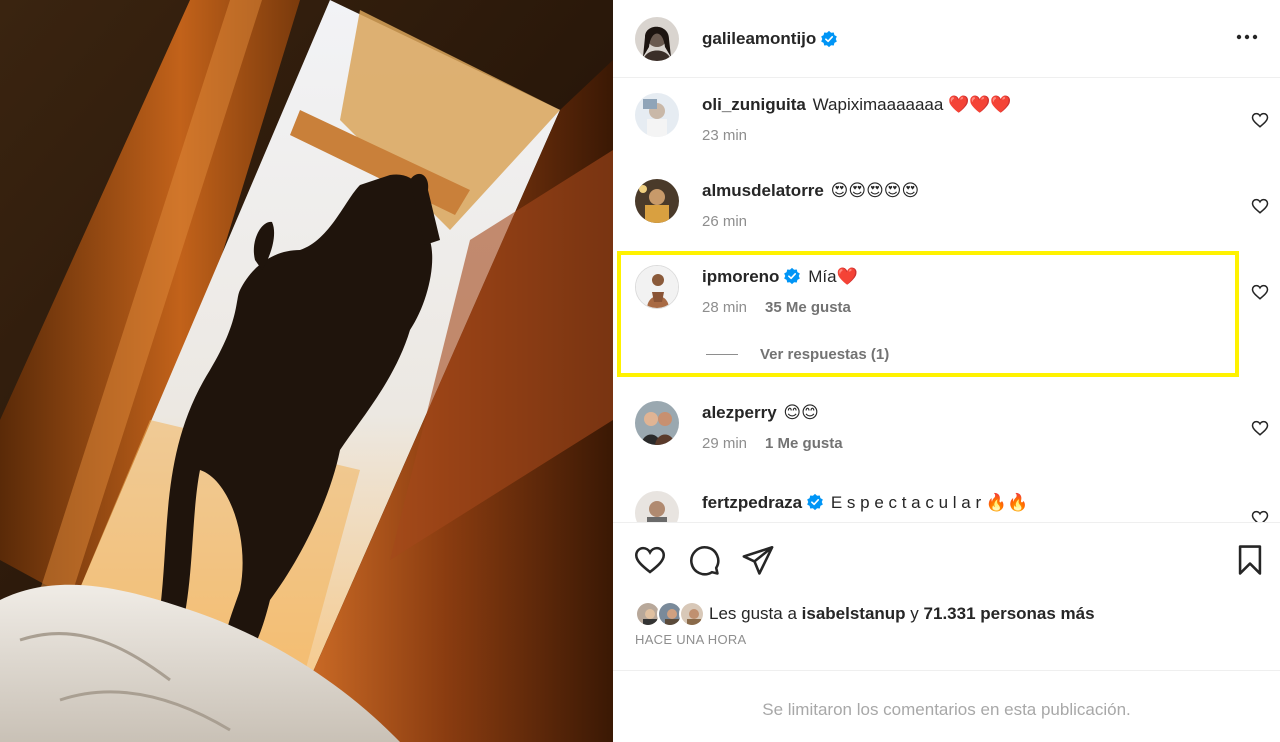 The height and width of the screenshot is (742, 1280). Describe the element at coordinates (1250, 560) in the screenshot. I see `bookmark-icon` at that location.